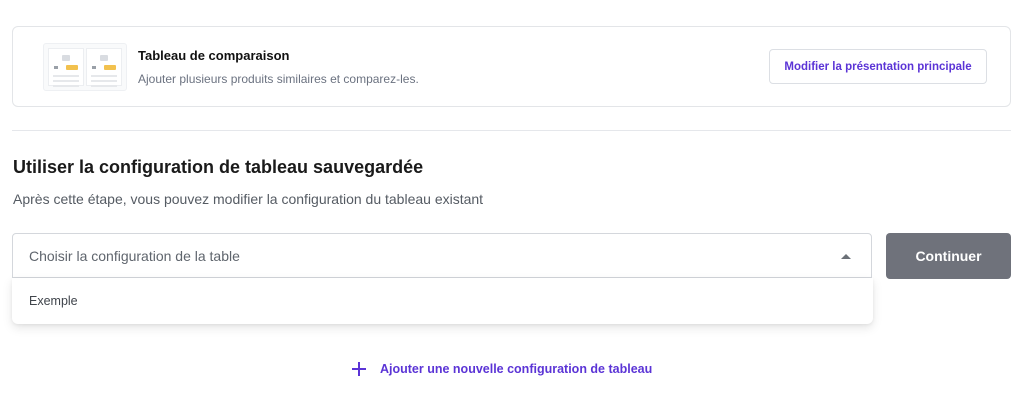 This screenshot has width=1024, height=417. What do you see at coordinates (134, 255) in the screenshot?
I see `select-placeholder: Choisir la configuration de la table` at bounding box center [134, 255].